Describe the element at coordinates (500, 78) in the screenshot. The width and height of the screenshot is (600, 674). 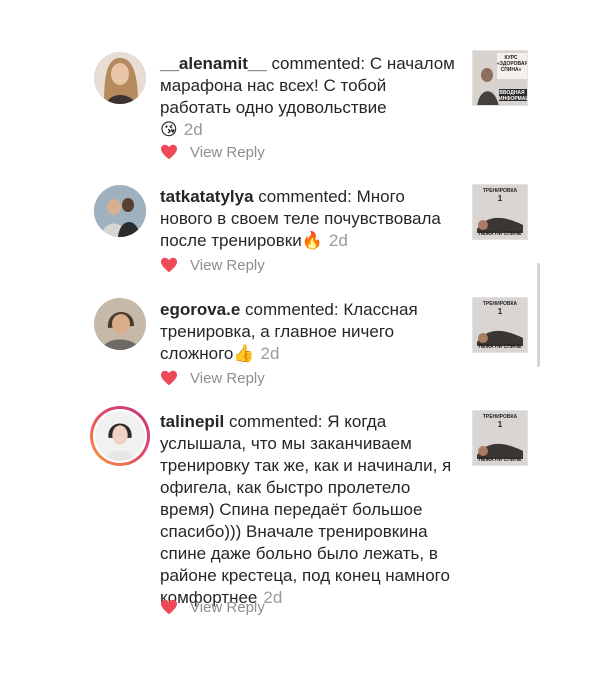
I see `post-thumbnail: КУРС «ЗДОРОВАЯ СПИНА» ВВОДНАЯ ИНФОРМАЦИЯ` at that location.